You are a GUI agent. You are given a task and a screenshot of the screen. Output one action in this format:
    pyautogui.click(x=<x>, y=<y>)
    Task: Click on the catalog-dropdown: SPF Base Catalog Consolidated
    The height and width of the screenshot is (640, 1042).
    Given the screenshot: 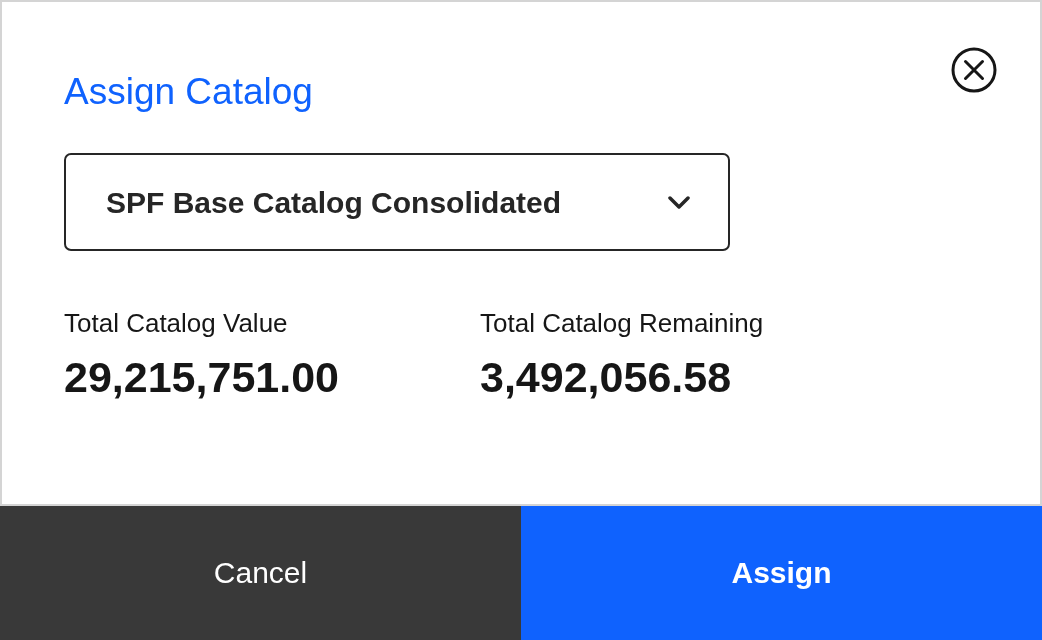 What is the action you would take?
    pyautogui.click(x=397, y=202)
    